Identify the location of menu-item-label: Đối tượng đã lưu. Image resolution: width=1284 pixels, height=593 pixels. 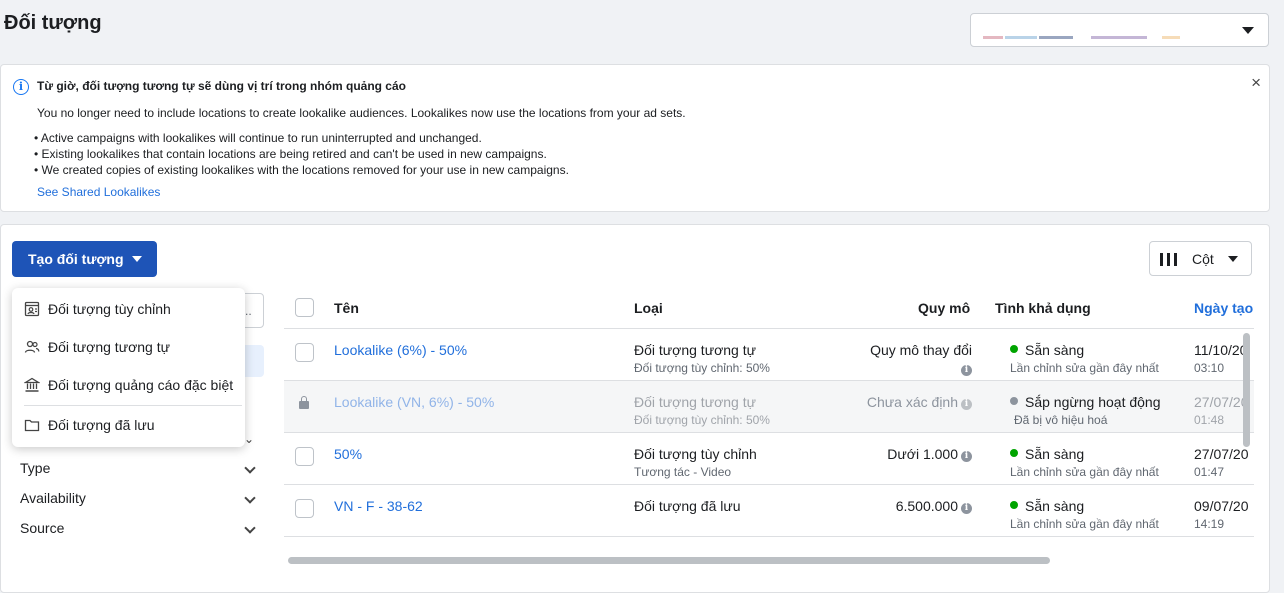
(101, 425).